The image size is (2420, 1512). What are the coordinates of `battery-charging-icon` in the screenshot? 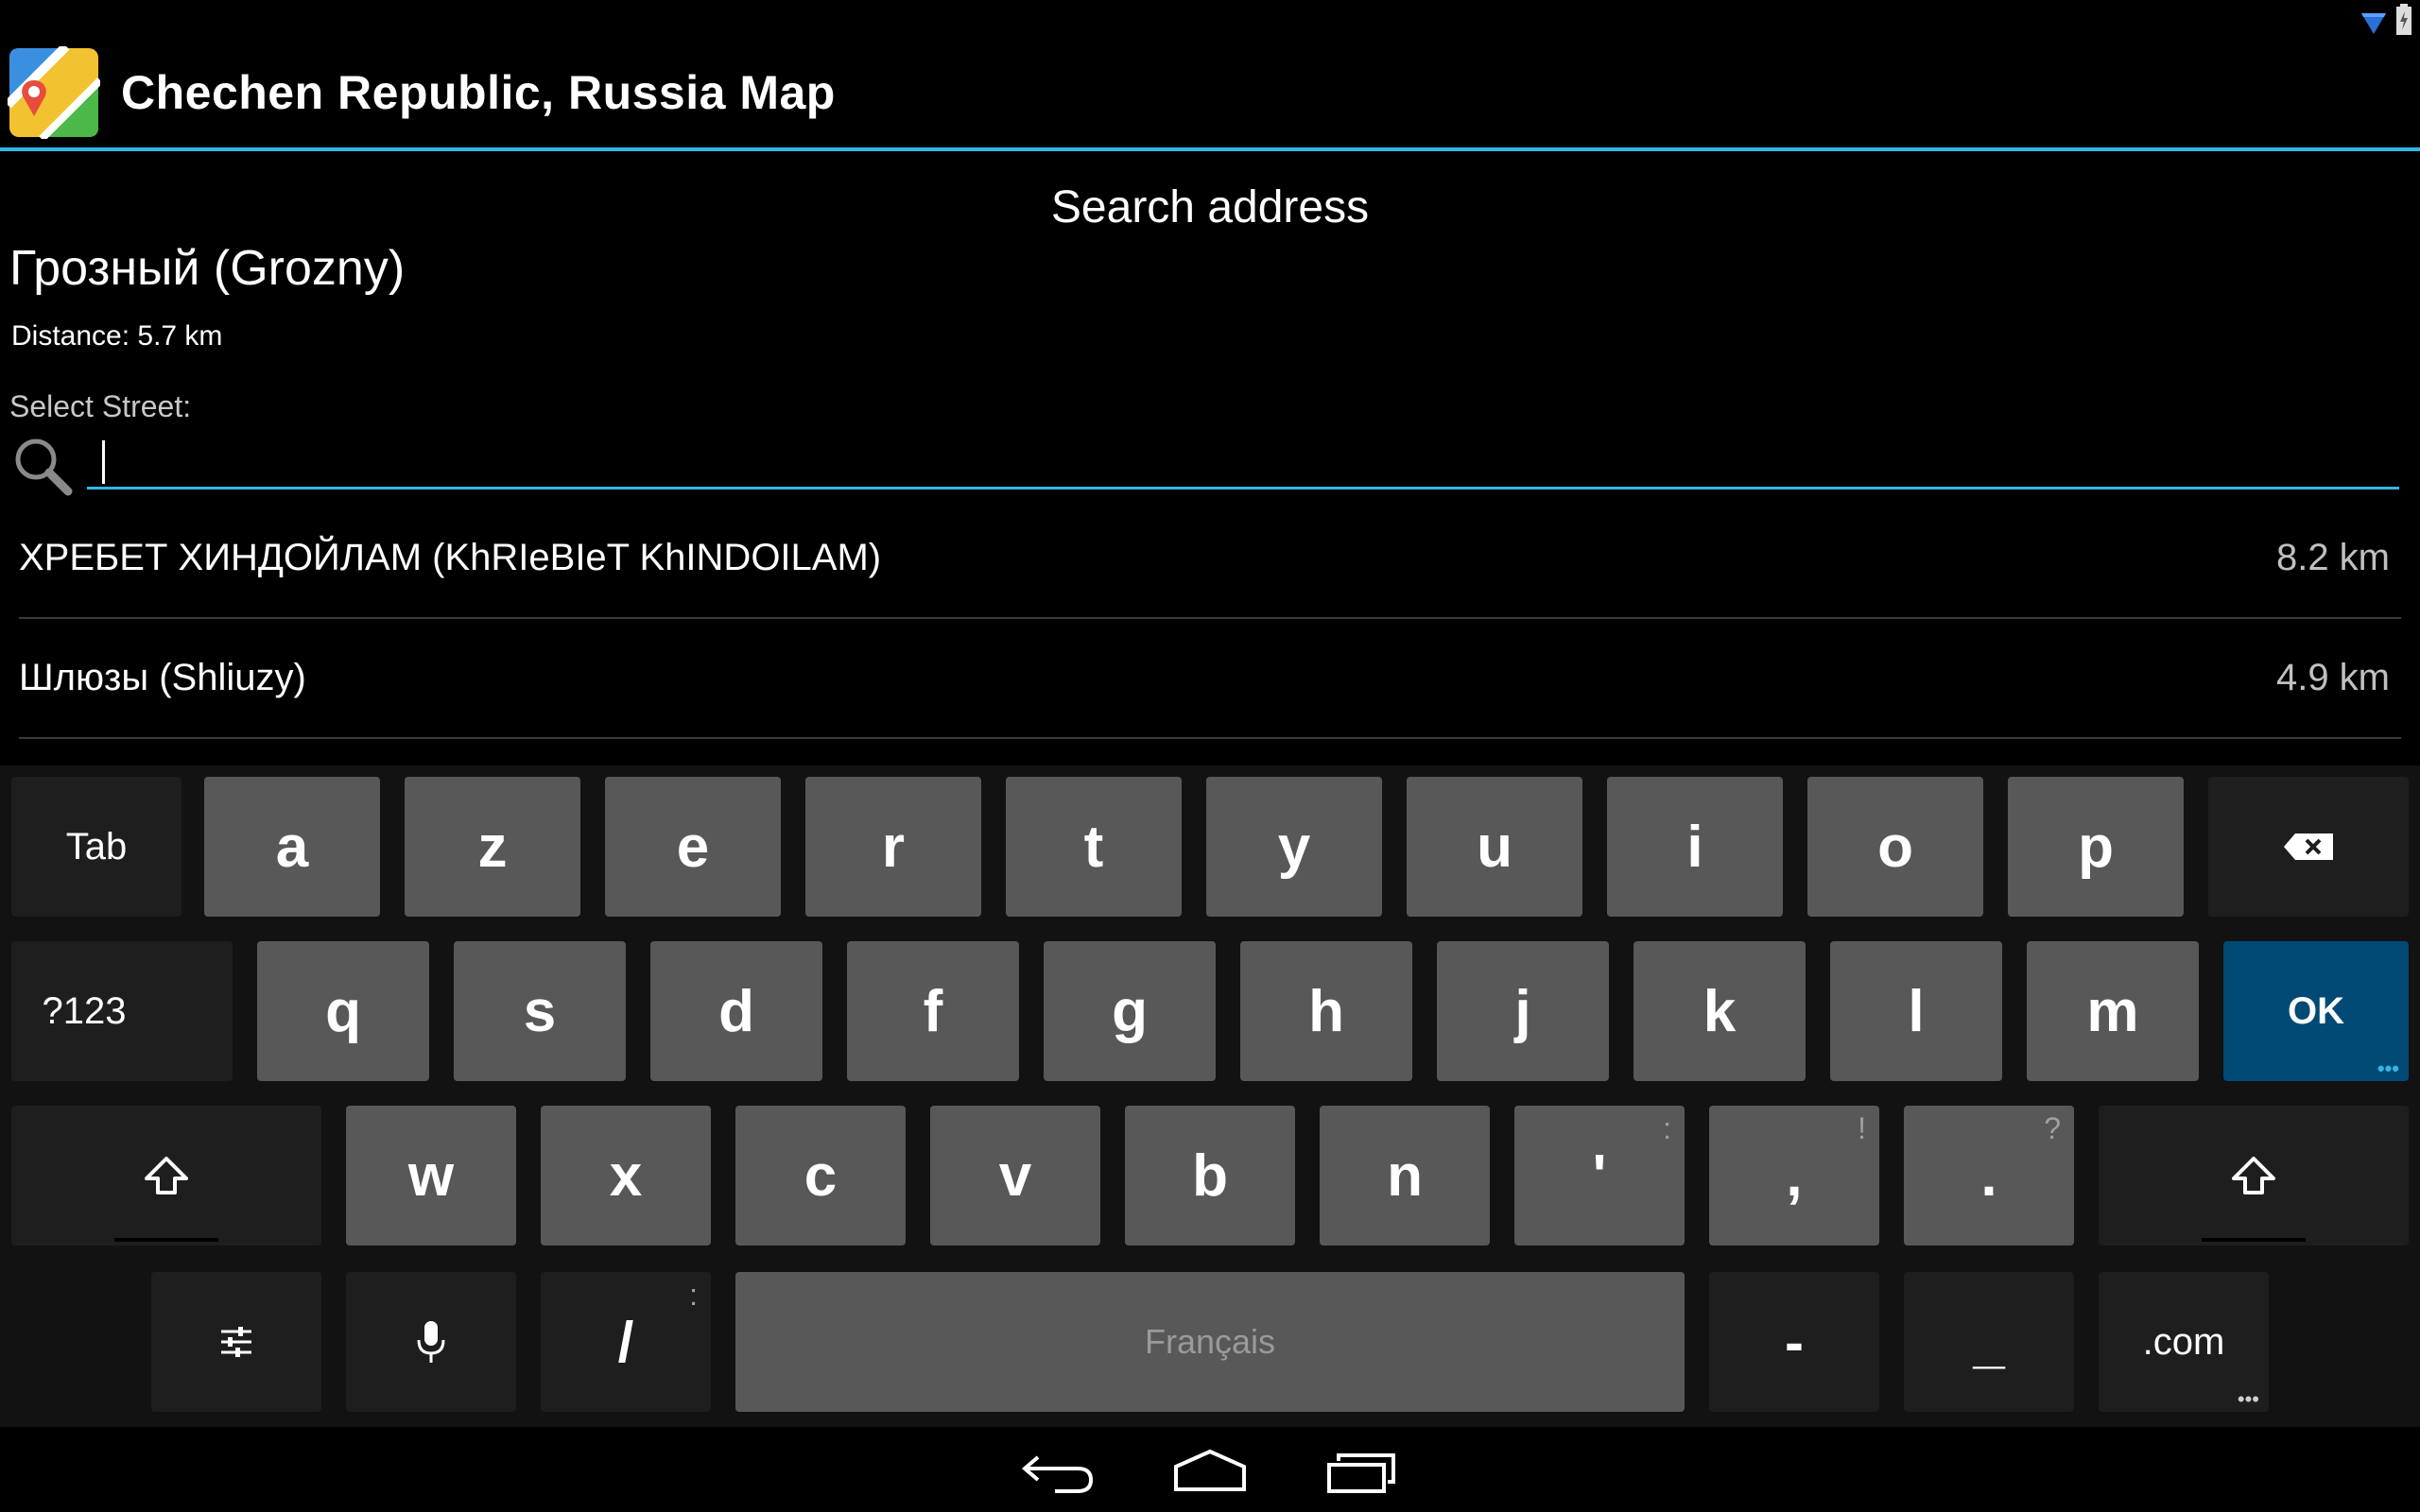 It's located at (2403, 19).